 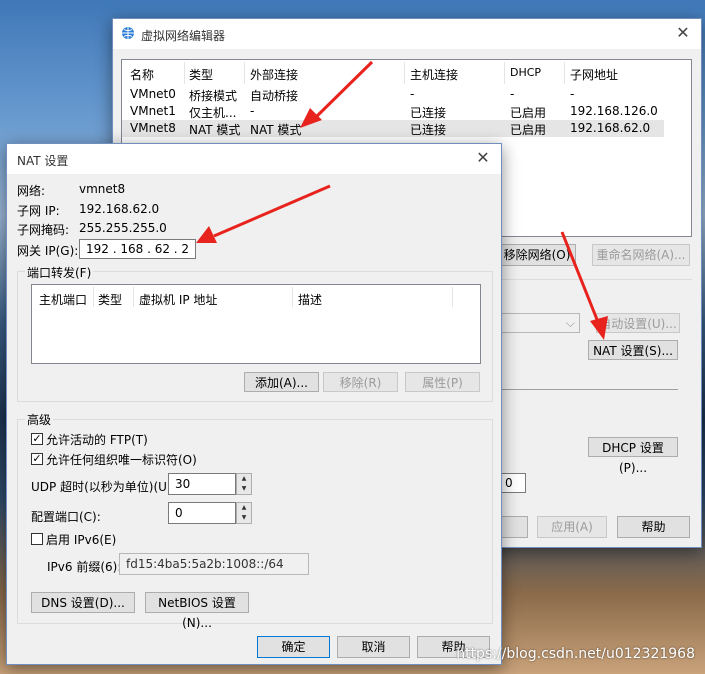 What do you see at coordinates (584, 285) in the screenshot?
I see `arrow-to-nat-settings-button` at bounding box center [584, 285].